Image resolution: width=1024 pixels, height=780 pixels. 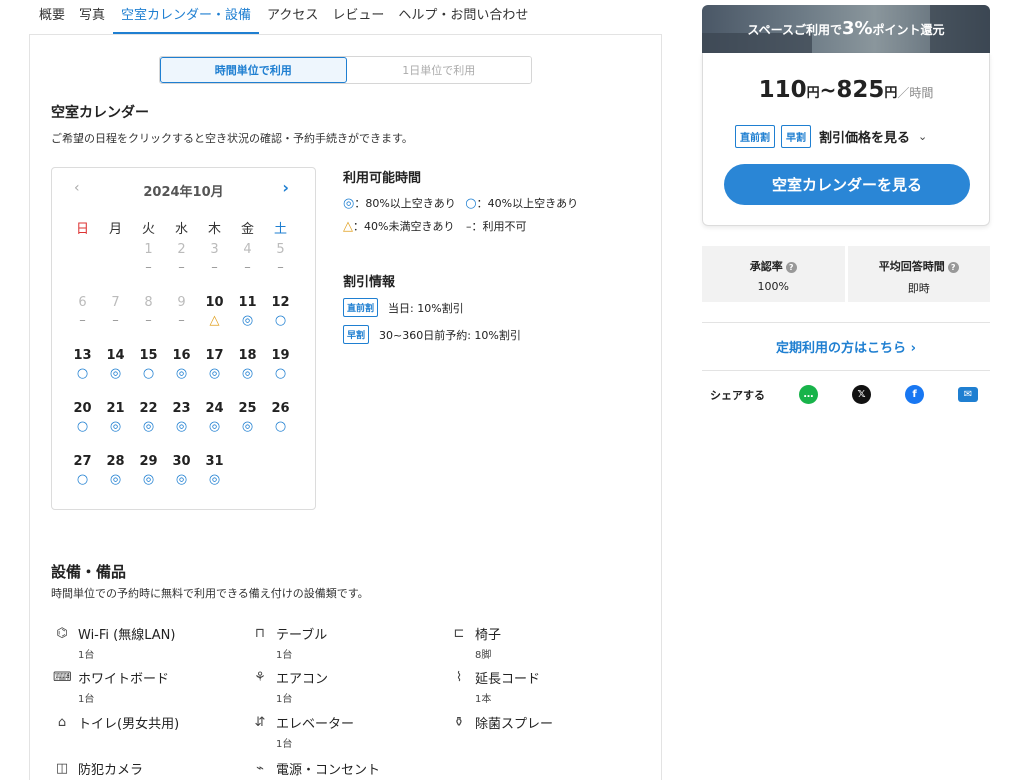 What do you see at coordinates (847, 184) in the screenshot?
I see `view-calendar-button: 空室カレンダーを見る` at bounding box center [847, 184].